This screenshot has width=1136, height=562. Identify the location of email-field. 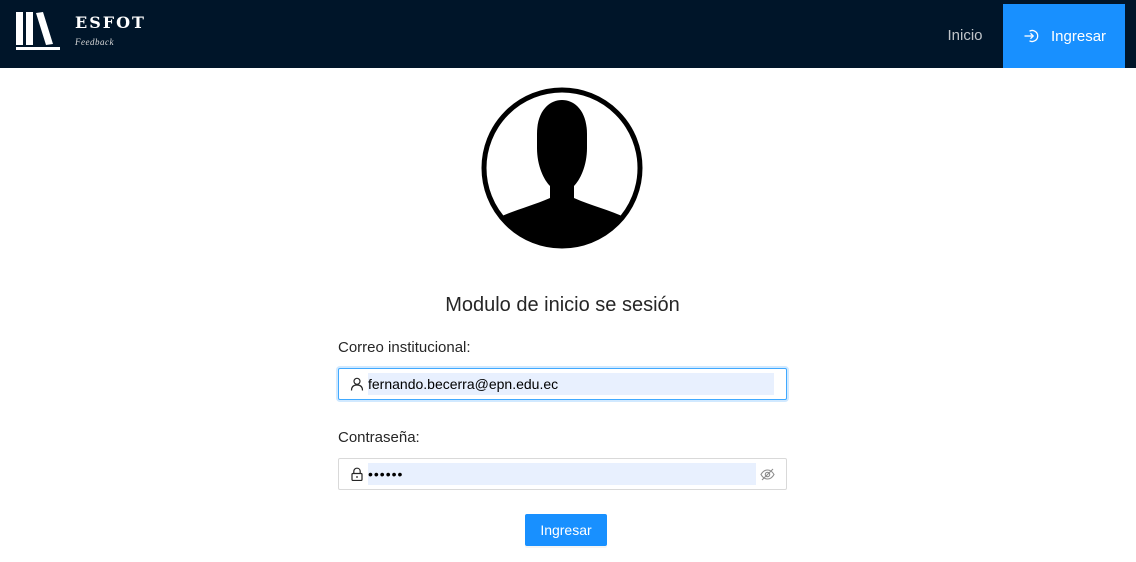
(571, 384).